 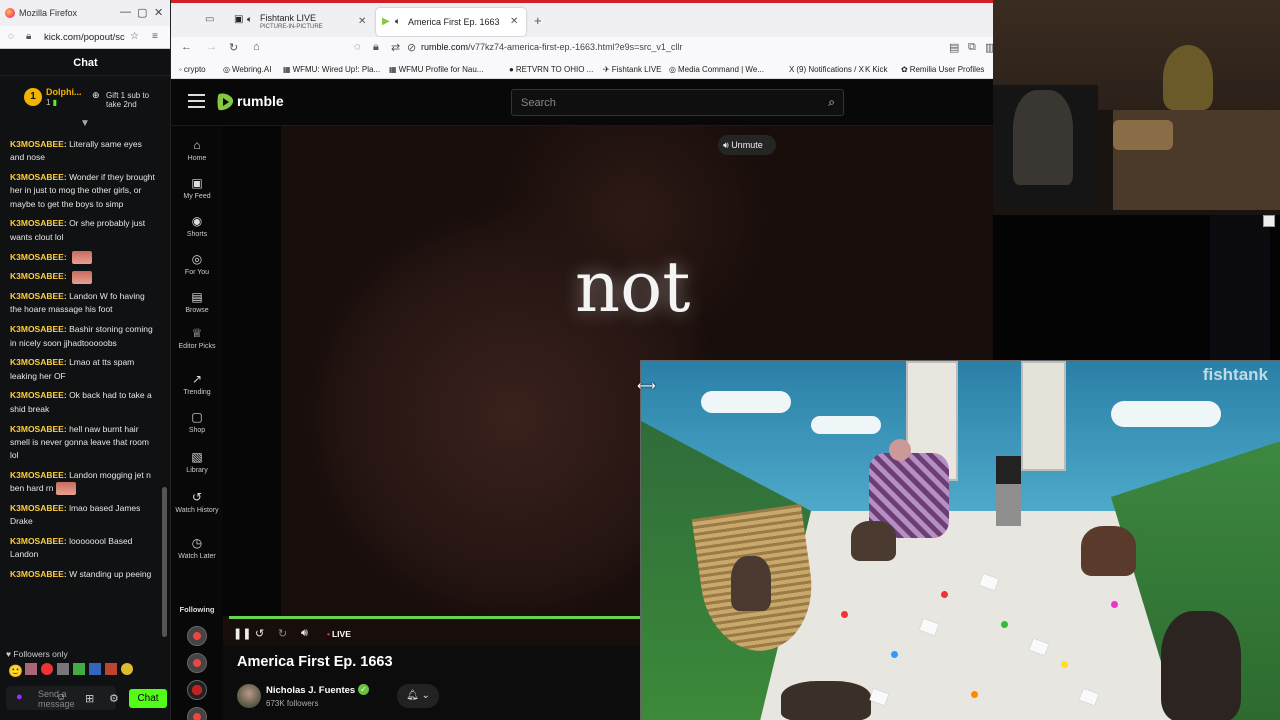 I want to click on gift-sub-text: Gift 1 sub to take 2nd, so click(x=136, y=100).